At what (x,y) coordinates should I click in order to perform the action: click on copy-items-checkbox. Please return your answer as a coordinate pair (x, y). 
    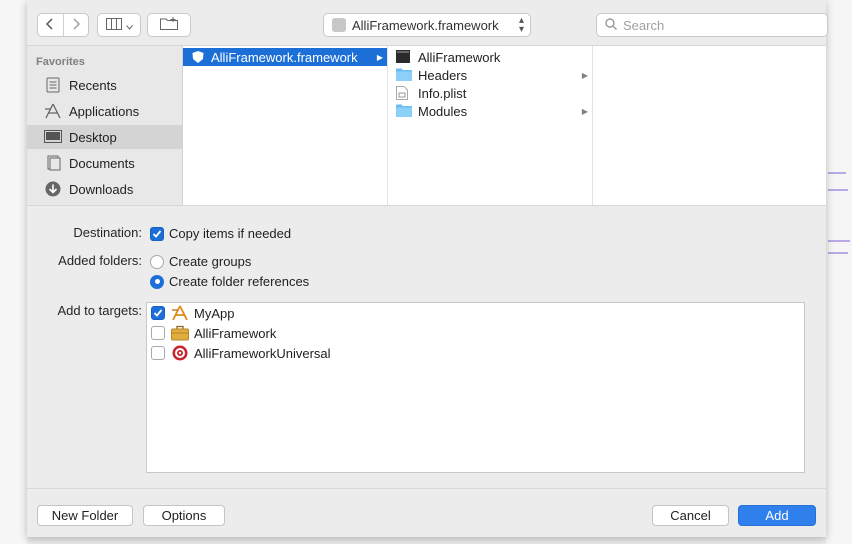
    Looking at the image, I should click on (157, 233).